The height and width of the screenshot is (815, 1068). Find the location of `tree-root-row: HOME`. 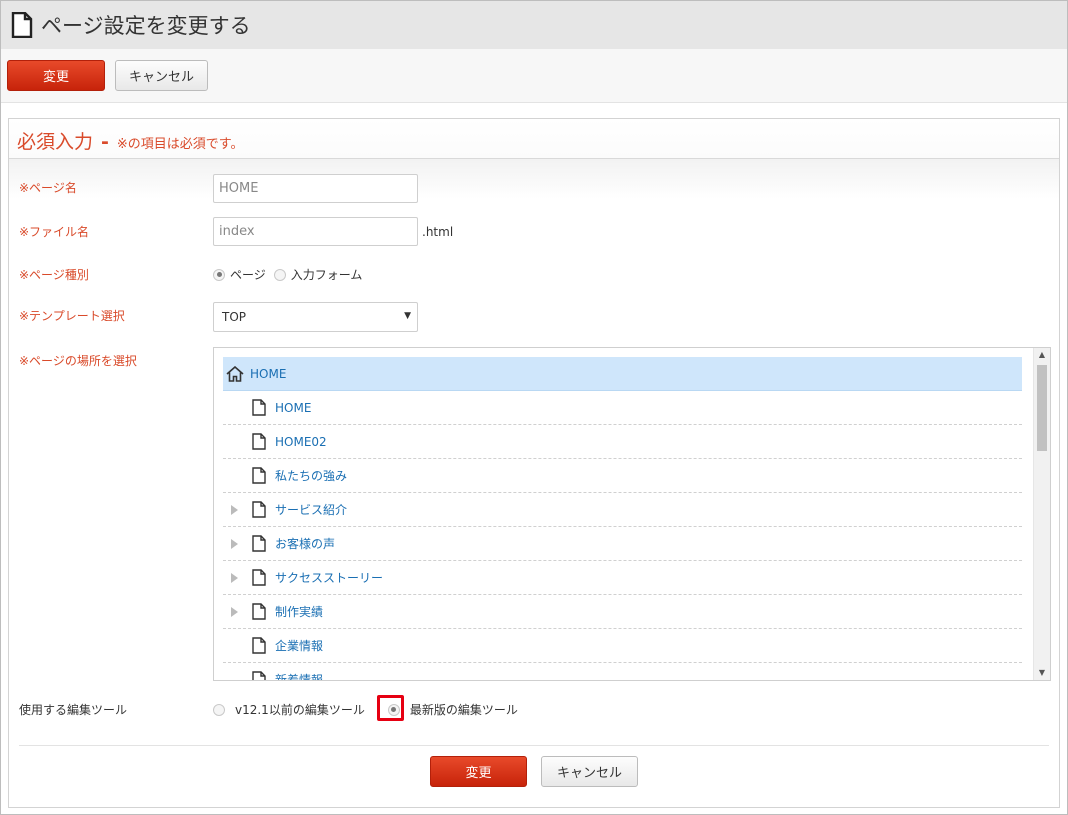

tree-root-row: HOME is located at coordinates (622, 374).